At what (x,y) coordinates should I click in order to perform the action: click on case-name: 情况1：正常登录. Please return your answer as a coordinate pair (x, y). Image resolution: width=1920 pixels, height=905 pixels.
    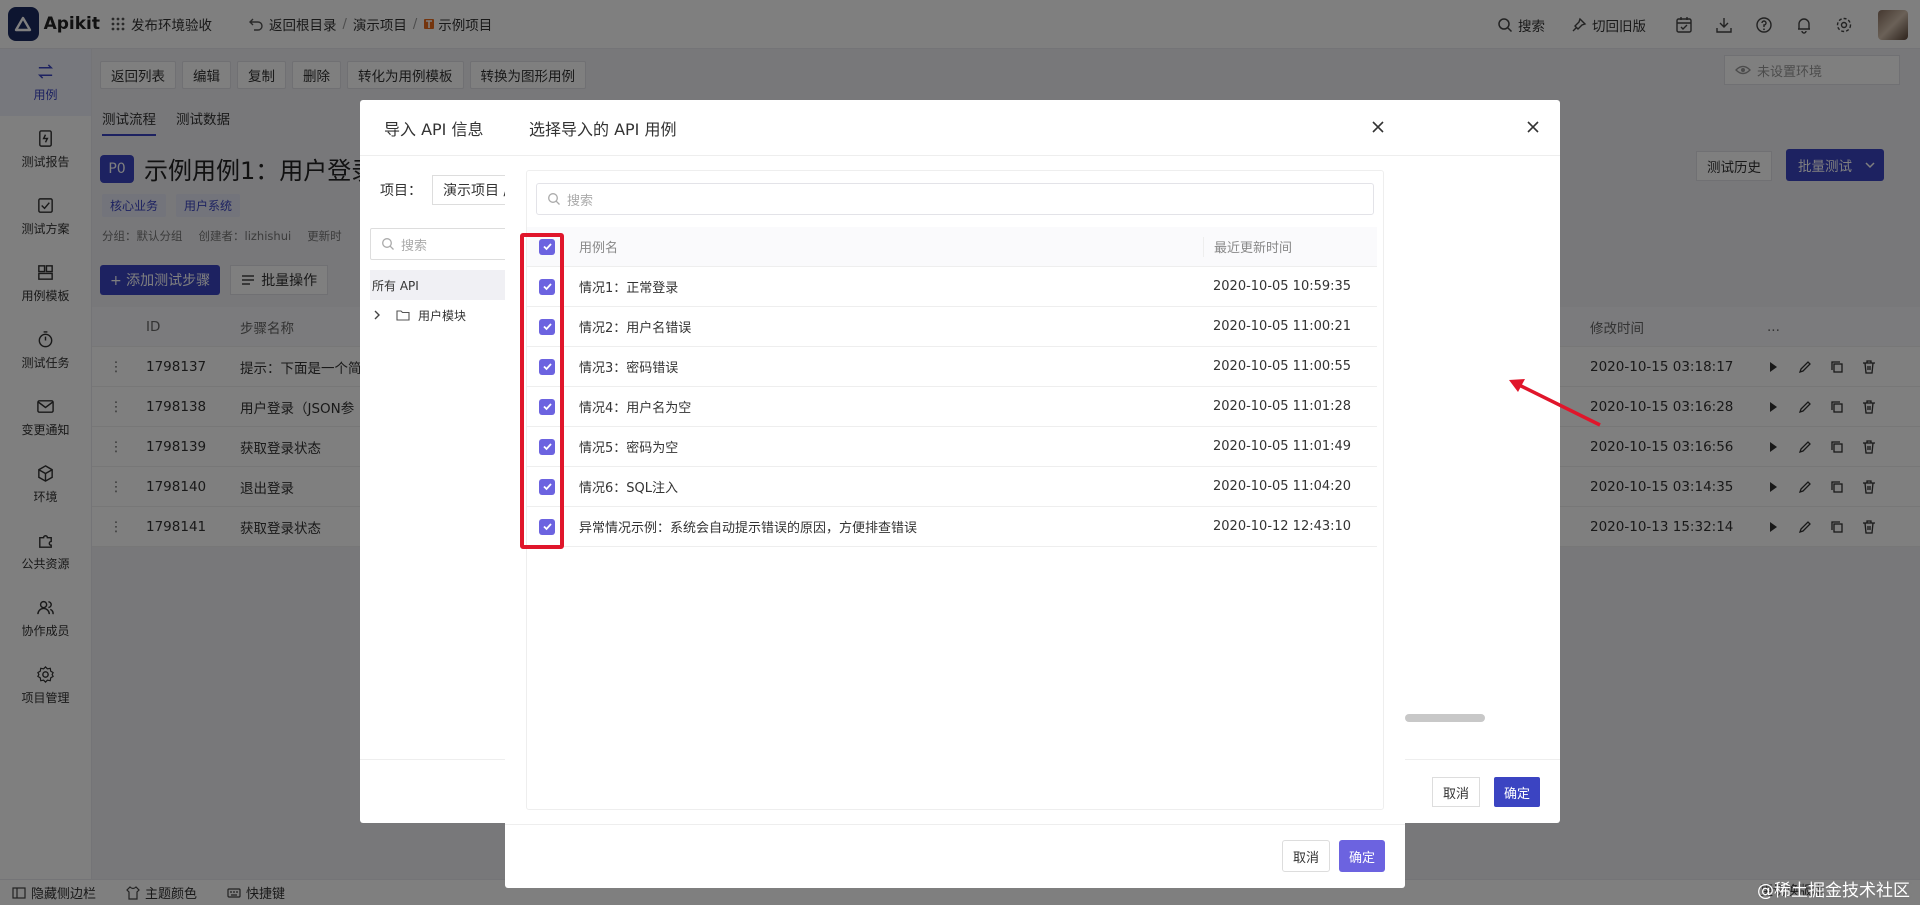
    Looking at the image, I should click on (629, 288).